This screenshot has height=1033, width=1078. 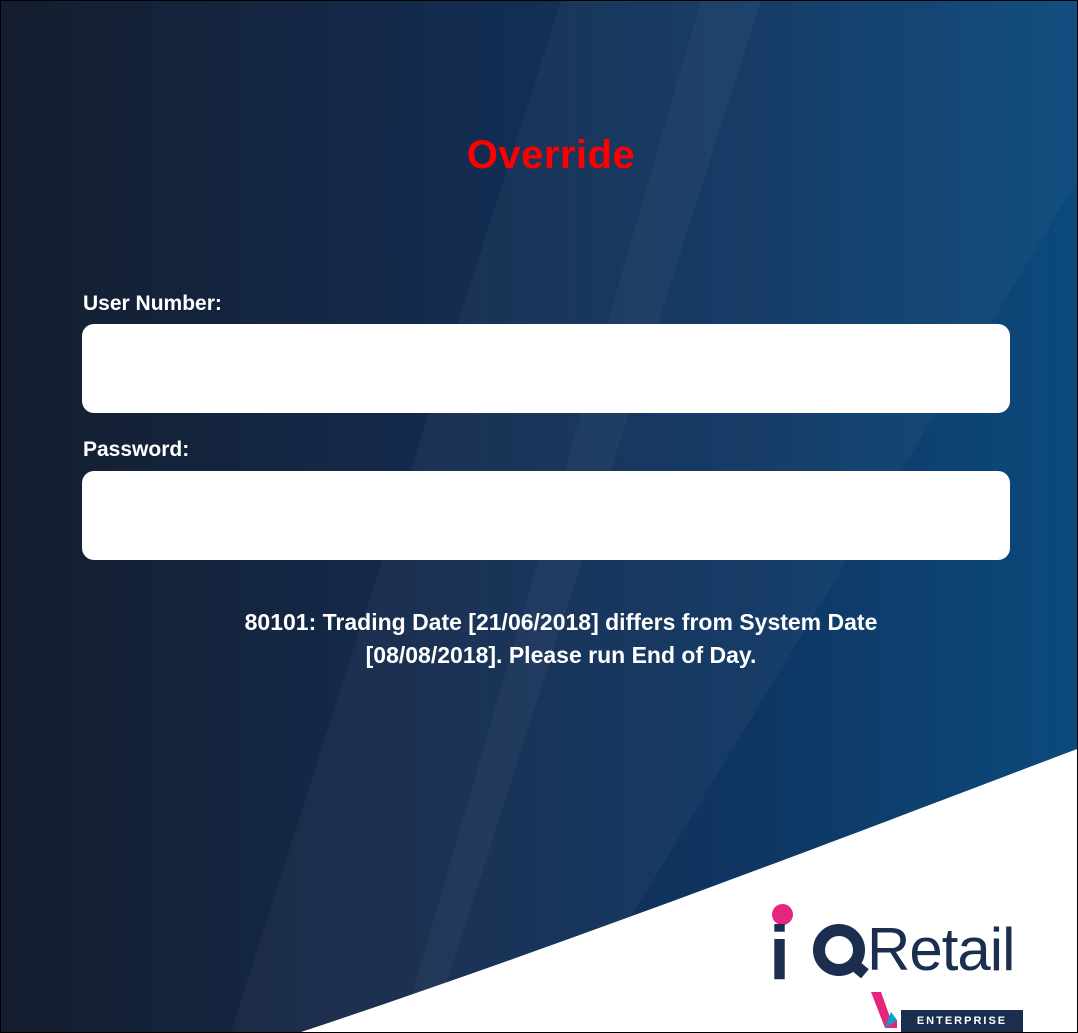 I want to click on logo-enterprise-badge: ENTERPRISE, so click(x=962, y=1021).